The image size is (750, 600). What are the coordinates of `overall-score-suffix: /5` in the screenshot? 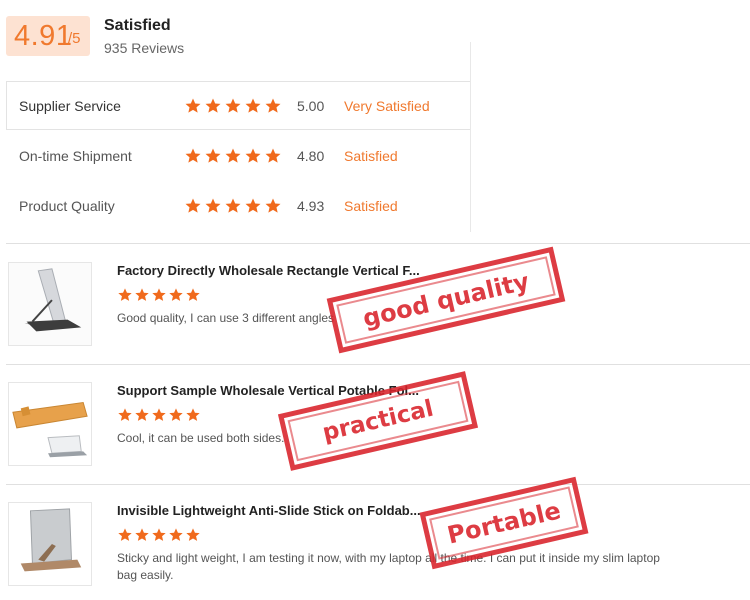 It's located at (74, 38).